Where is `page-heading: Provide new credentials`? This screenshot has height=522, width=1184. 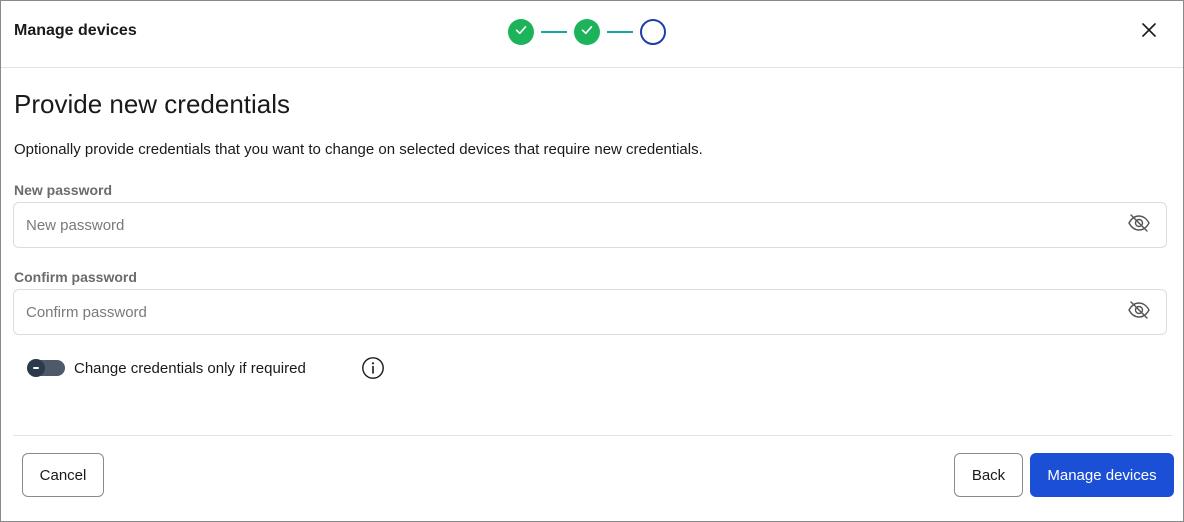 page-heading: Provide new credentials is located at coordinates (152, 104).